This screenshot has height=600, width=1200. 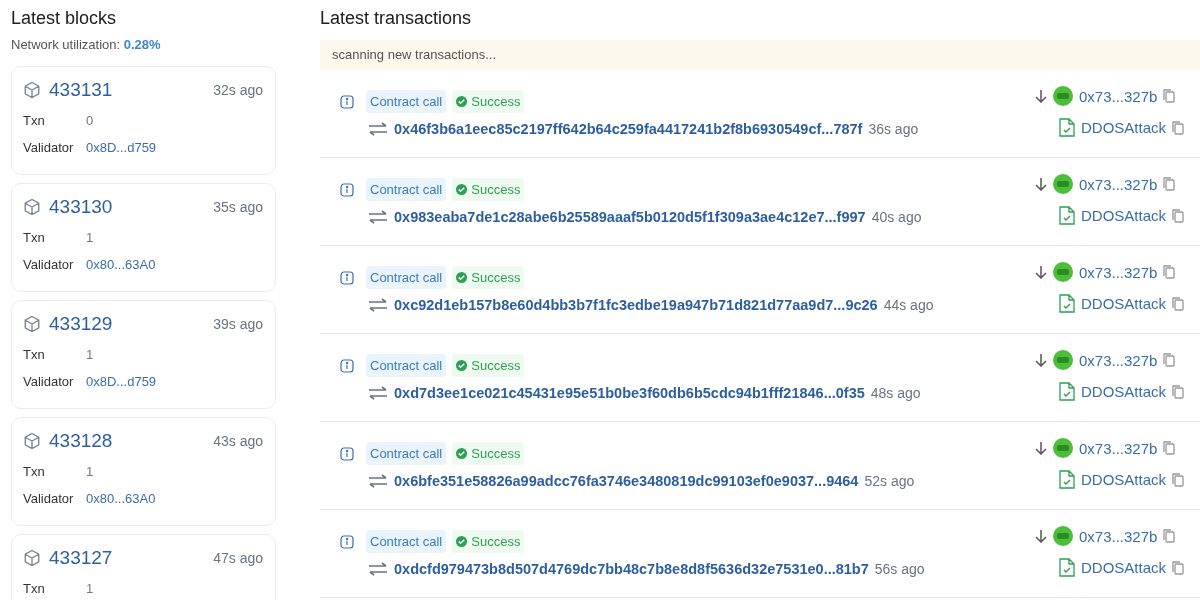 What do you see at coordinates (629, 393) in the screenshot?
I see `tx-hash: 0xd7d3ee1ce021c45431e95e51b0be3f60db6b5cdc94b1fff21846...0f35` at bounding box center [629, 393].